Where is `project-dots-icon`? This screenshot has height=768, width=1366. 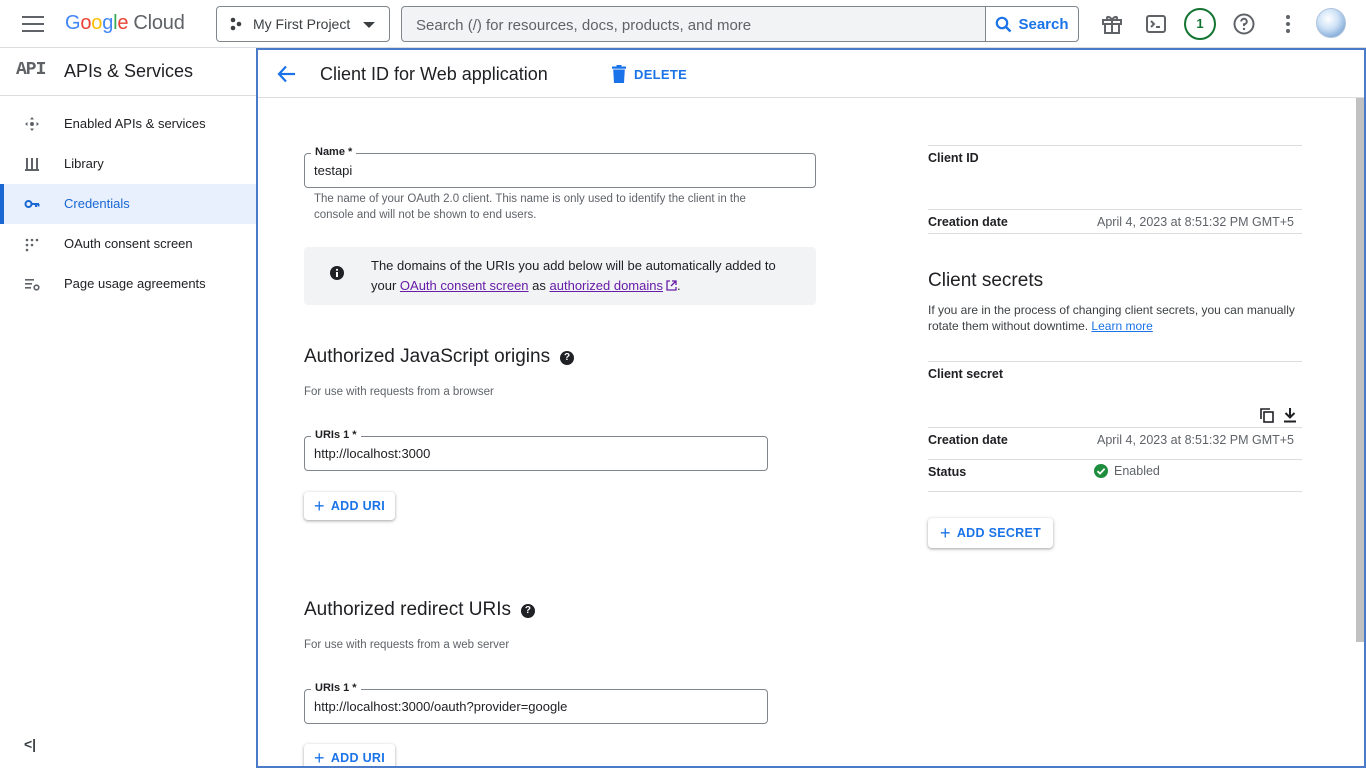 project-dots-icon is located at coordinates (236, 24).